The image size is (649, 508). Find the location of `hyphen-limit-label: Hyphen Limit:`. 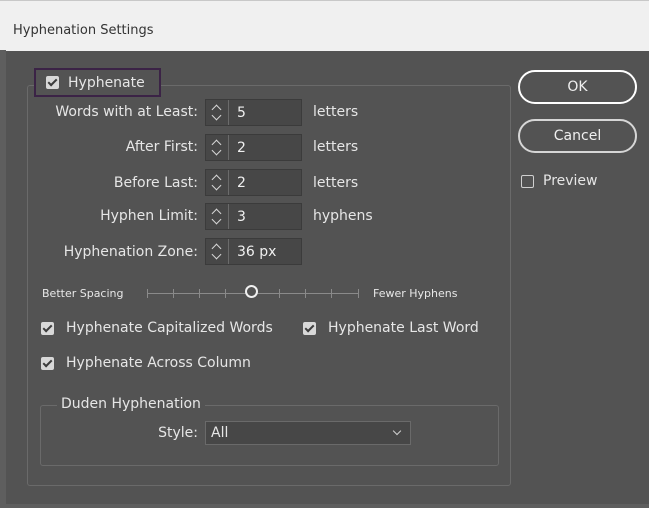

hyphen-limit-label: Hyphen Limit: is located at coordinates (149, 216).